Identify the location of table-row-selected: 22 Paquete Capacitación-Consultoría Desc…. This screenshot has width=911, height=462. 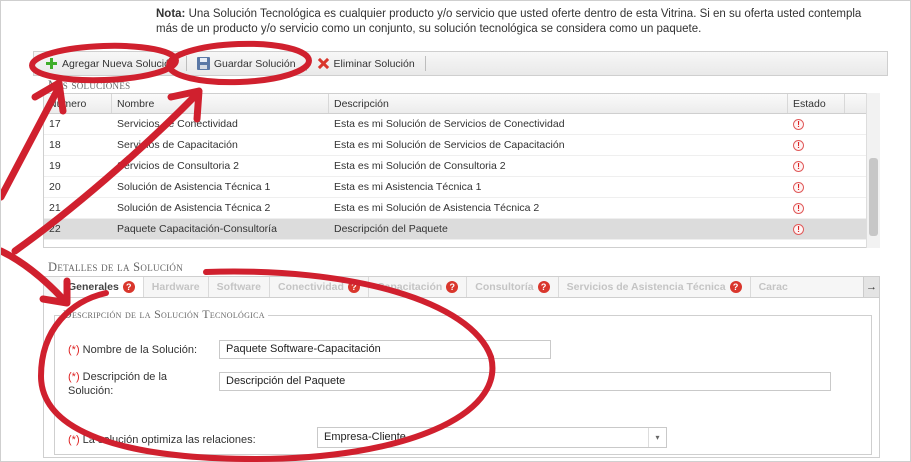
(461, 229).